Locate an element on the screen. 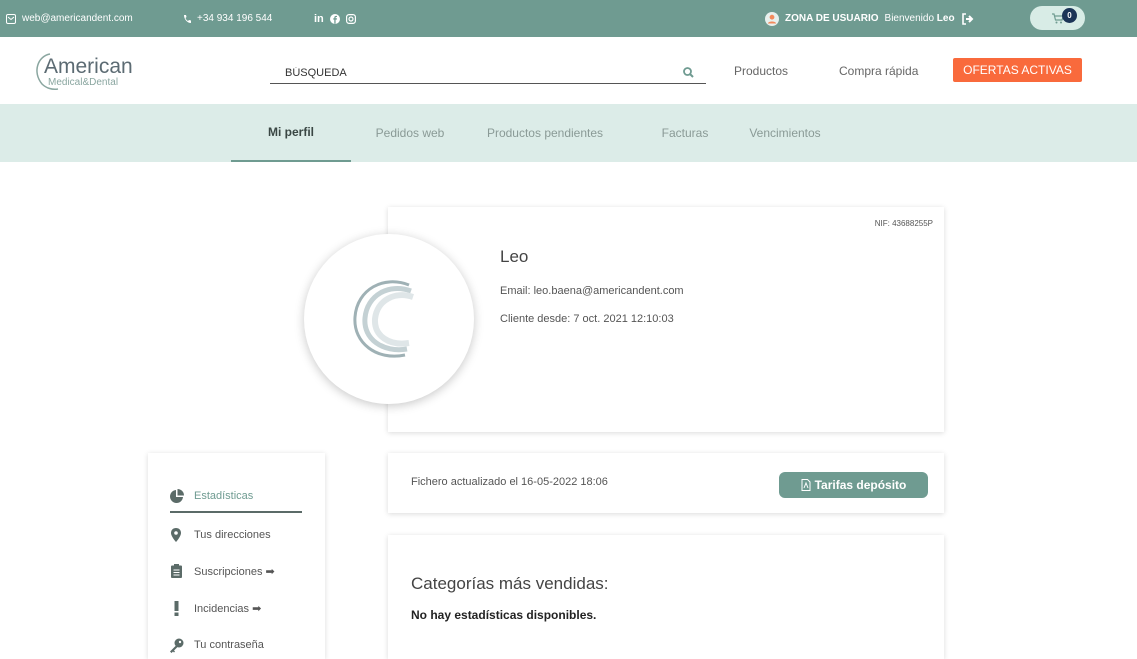 This screenshot has height=659, width=1137. welcome-prefix: Bienvenido is located at coordinates (909, 18).